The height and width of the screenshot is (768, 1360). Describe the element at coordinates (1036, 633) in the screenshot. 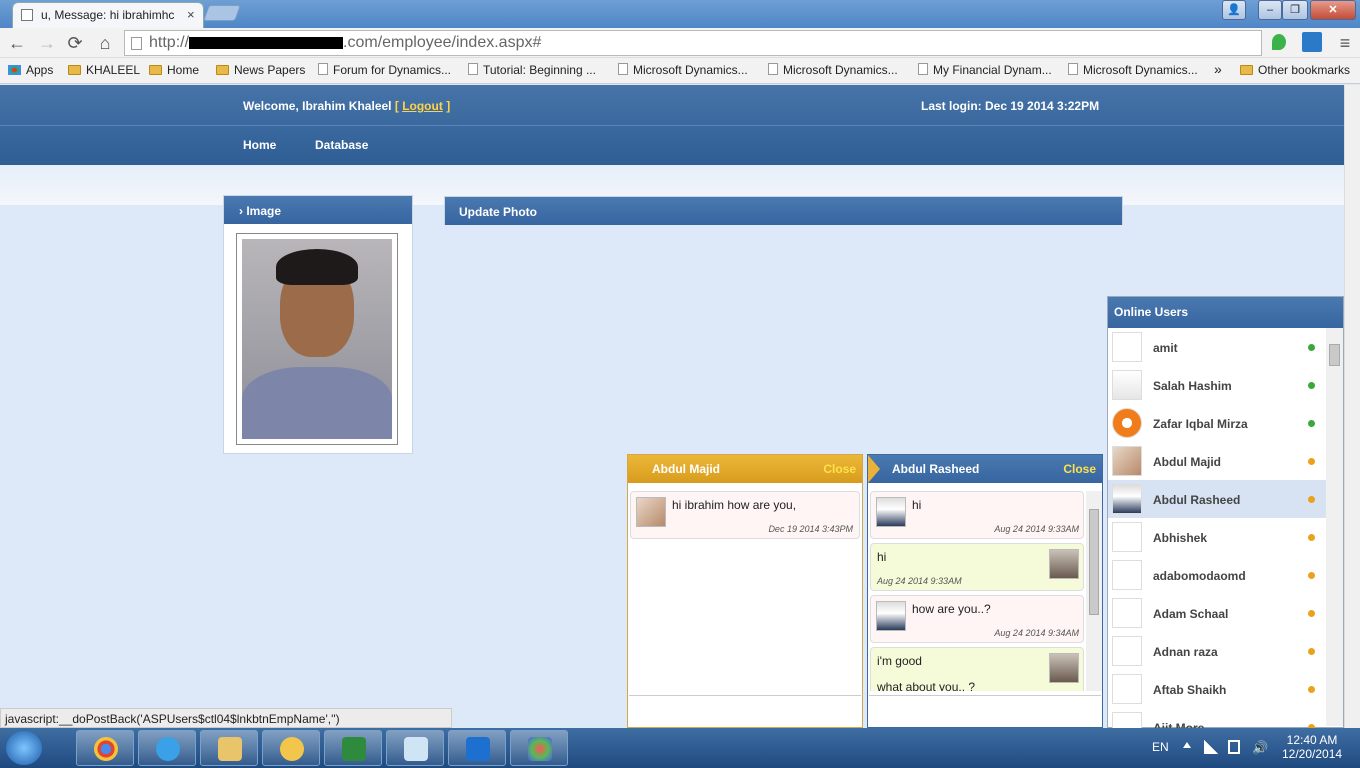

I see `message-time: Aug 24 2014 9:34AM` at that location.